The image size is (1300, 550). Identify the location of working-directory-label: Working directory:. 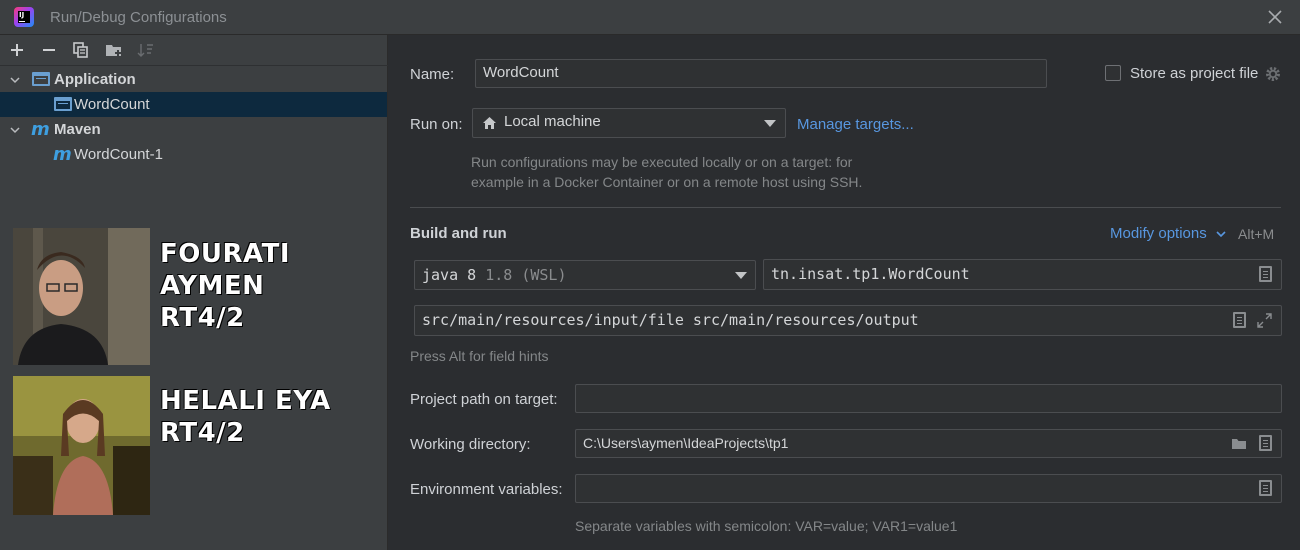
(470, 444).